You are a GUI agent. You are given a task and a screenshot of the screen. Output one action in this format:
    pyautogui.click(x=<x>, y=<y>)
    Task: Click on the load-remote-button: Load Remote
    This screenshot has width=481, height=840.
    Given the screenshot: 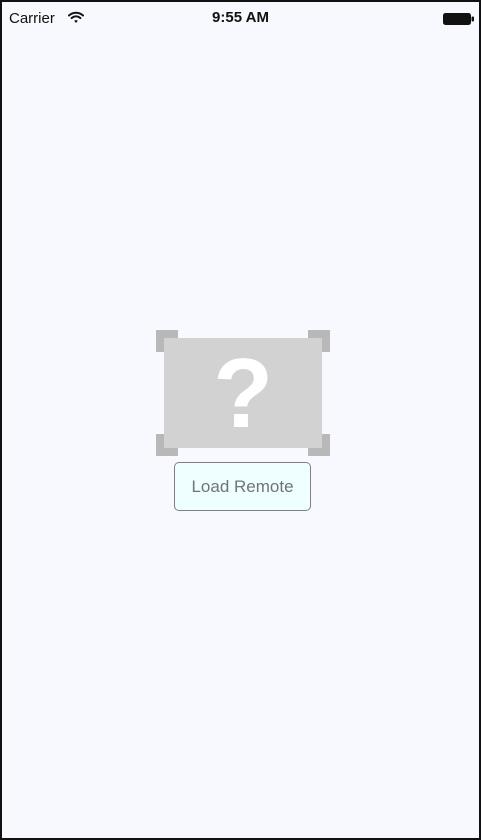 What is the action you would take?
    pyautogui.click(x=242, y=486)
    